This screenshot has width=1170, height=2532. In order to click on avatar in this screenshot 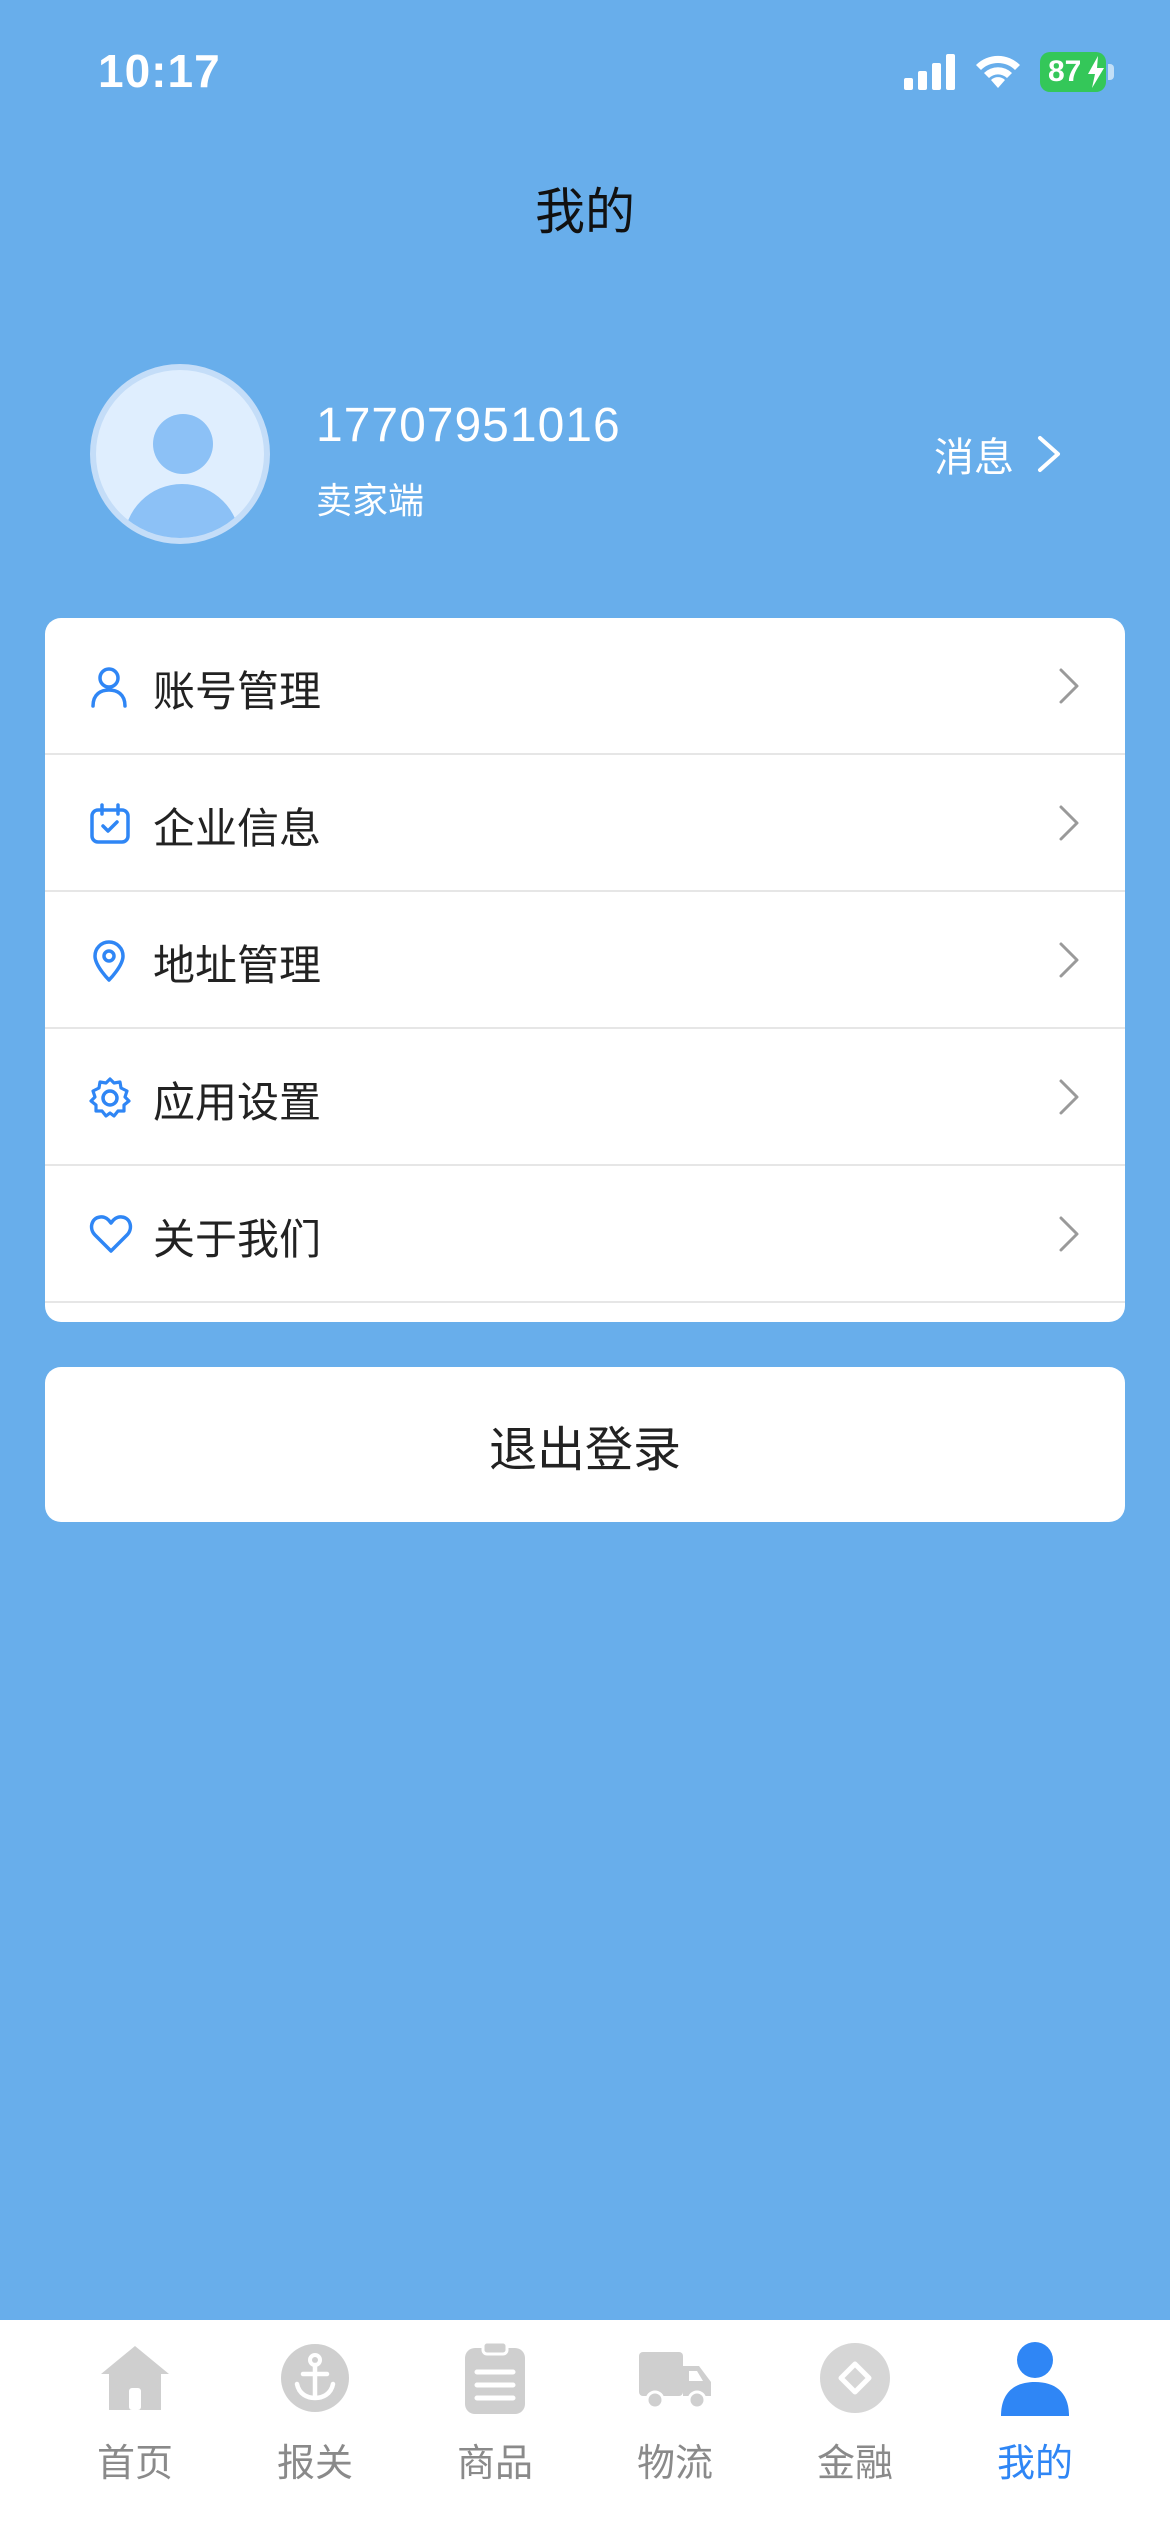, I will do `click(180, 454)`.